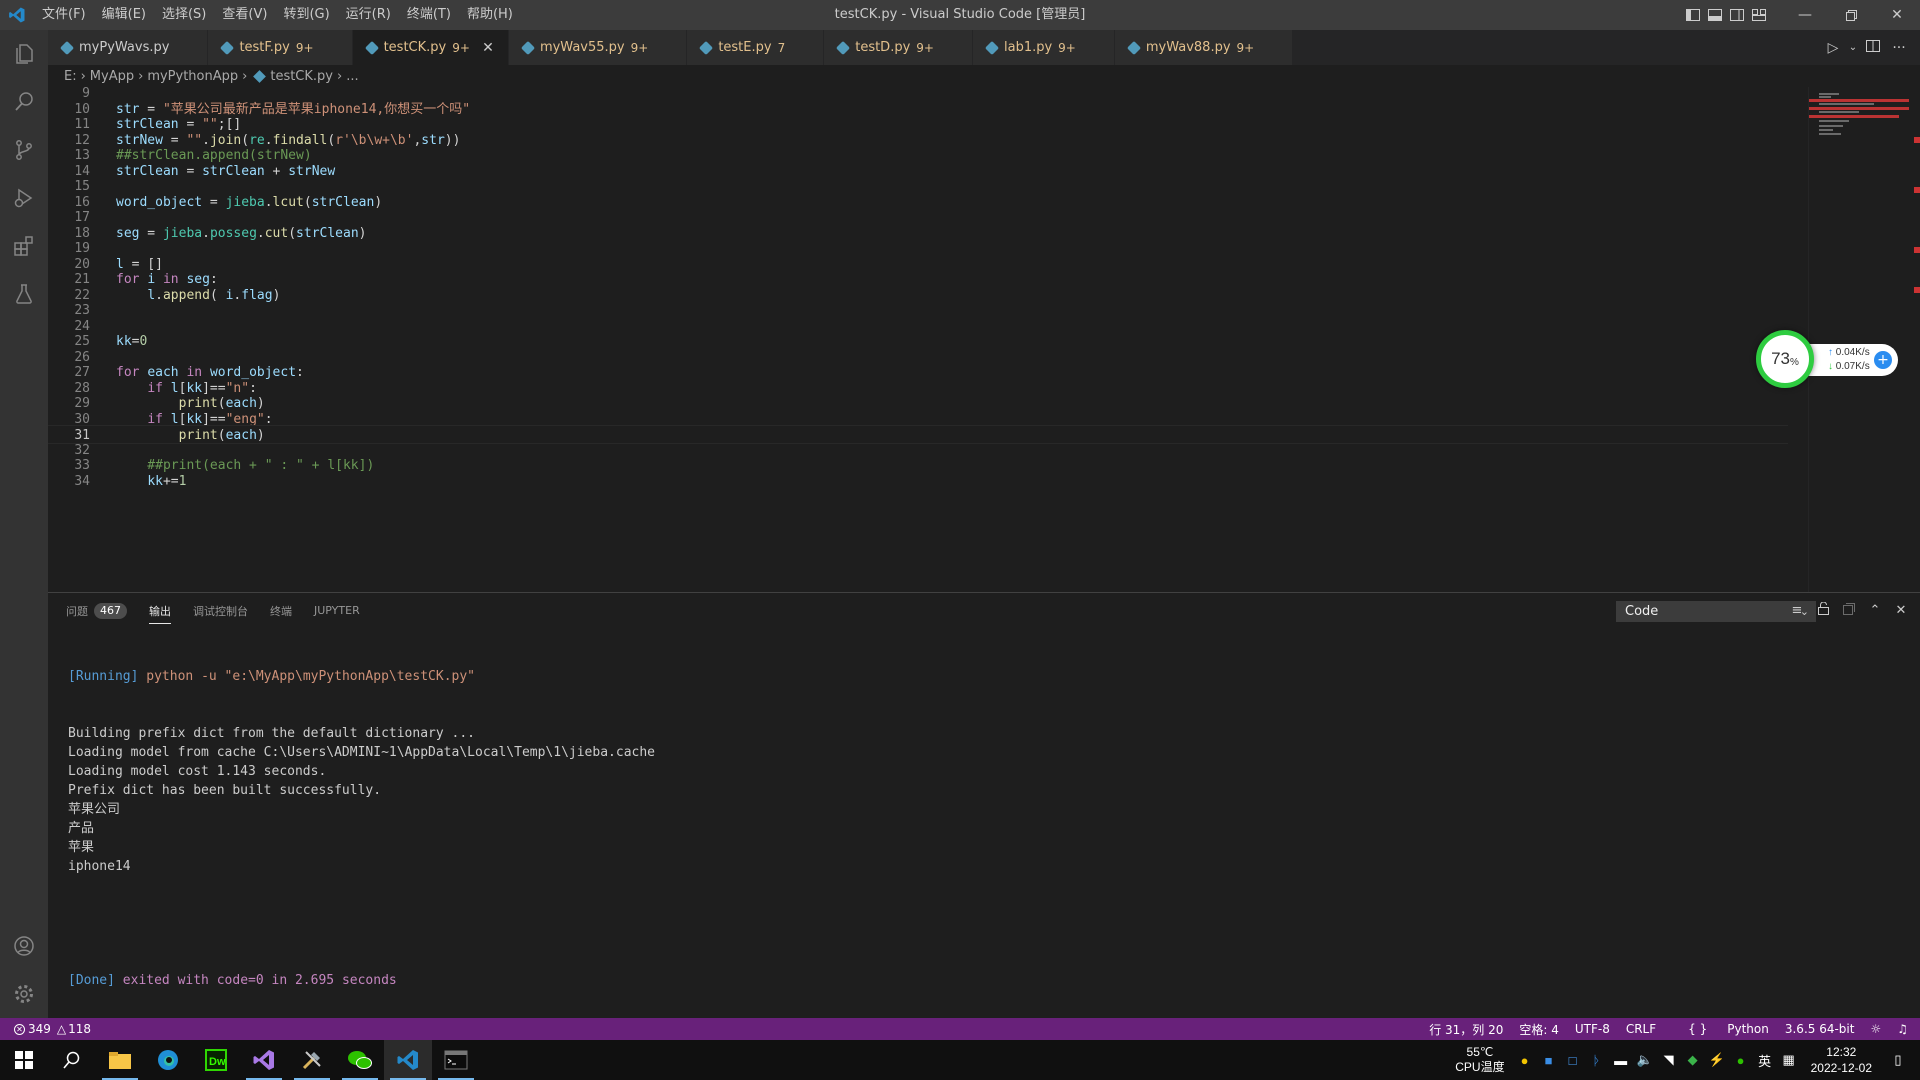 The image size is (1920, 1080). I want to click on lock-scroll-icon, so click(1823, 610).